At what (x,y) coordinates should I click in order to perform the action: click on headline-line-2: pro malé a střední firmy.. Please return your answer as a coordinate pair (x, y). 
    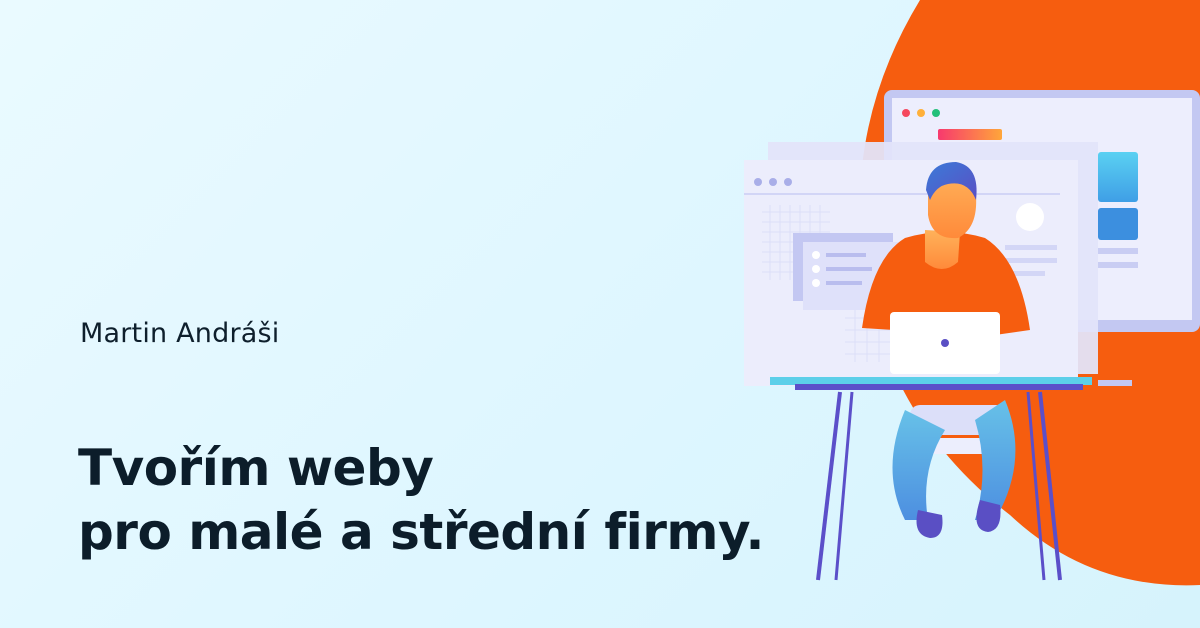
    Looking at the image, I should click on (421, 532).